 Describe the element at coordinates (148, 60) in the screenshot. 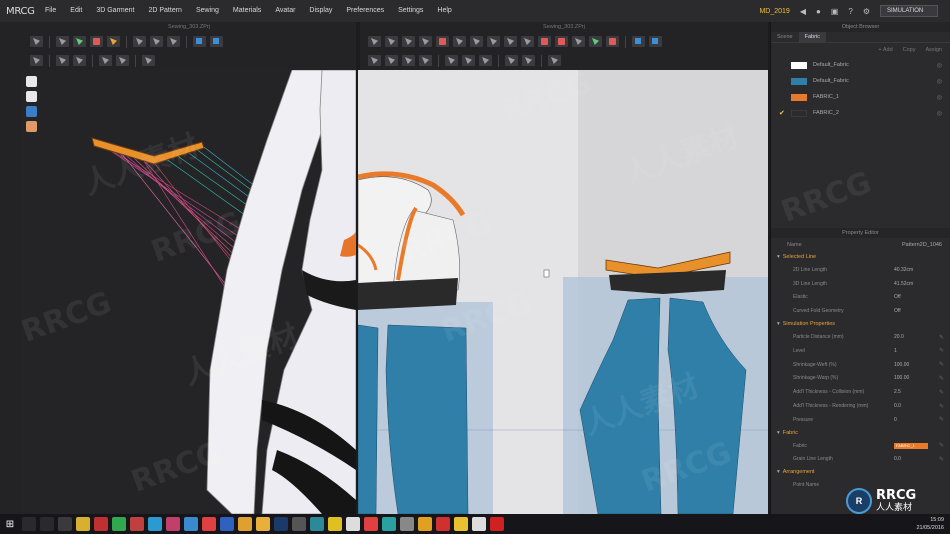

I see `strap-tool` at that location.